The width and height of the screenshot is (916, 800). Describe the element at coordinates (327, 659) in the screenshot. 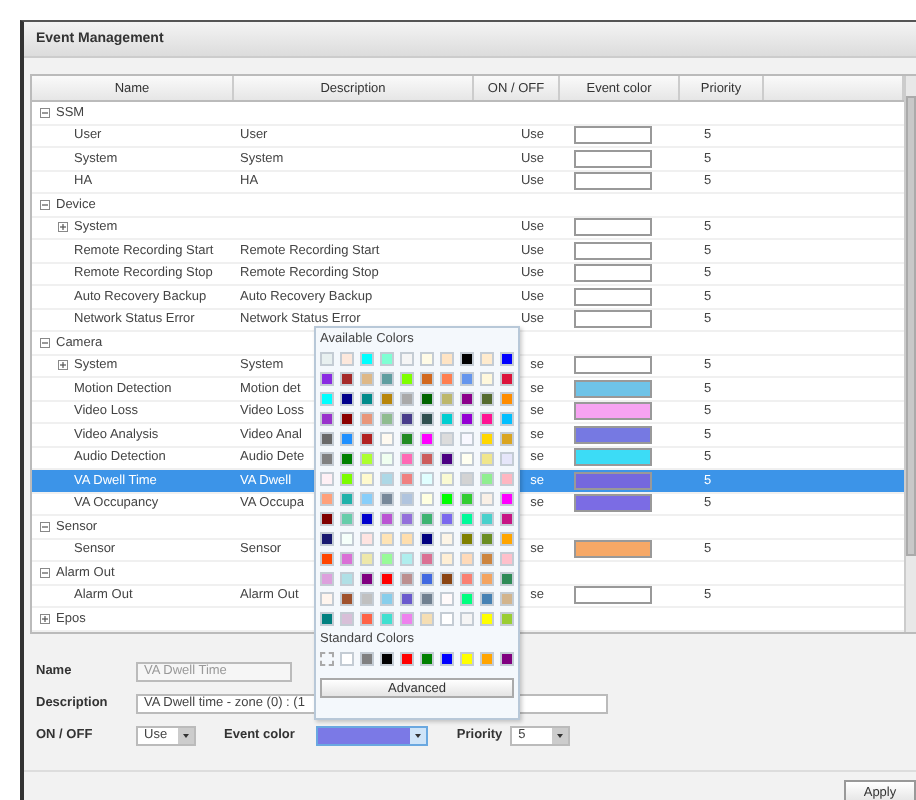

I see `no-color-swatch` at that location.